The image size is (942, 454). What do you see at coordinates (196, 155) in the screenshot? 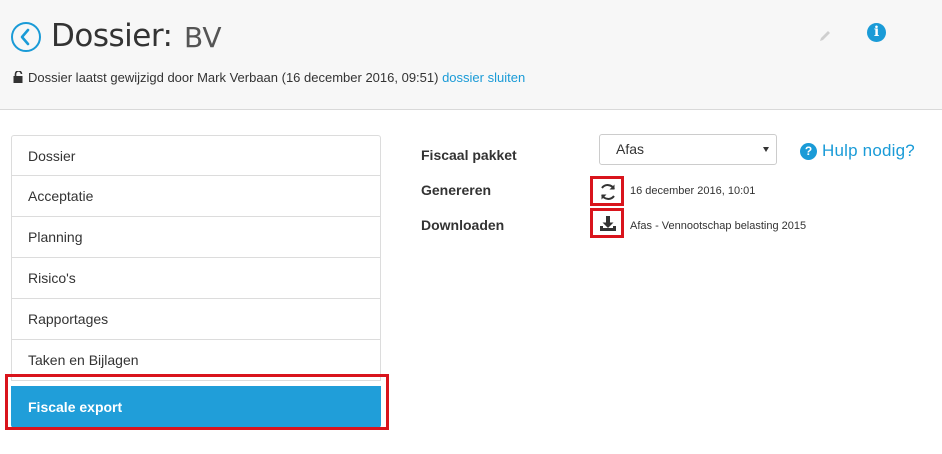
I see `menu-item-dossier: Dossier` at bounding box center [196, 155].